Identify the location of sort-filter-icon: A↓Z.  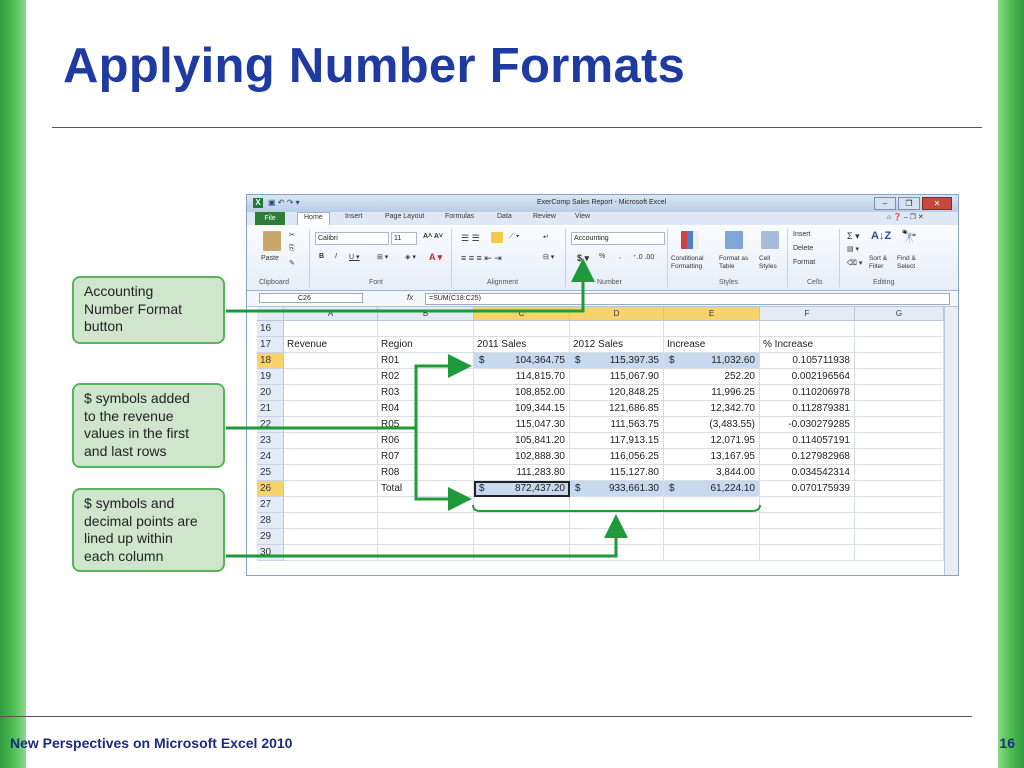
(881, 236).